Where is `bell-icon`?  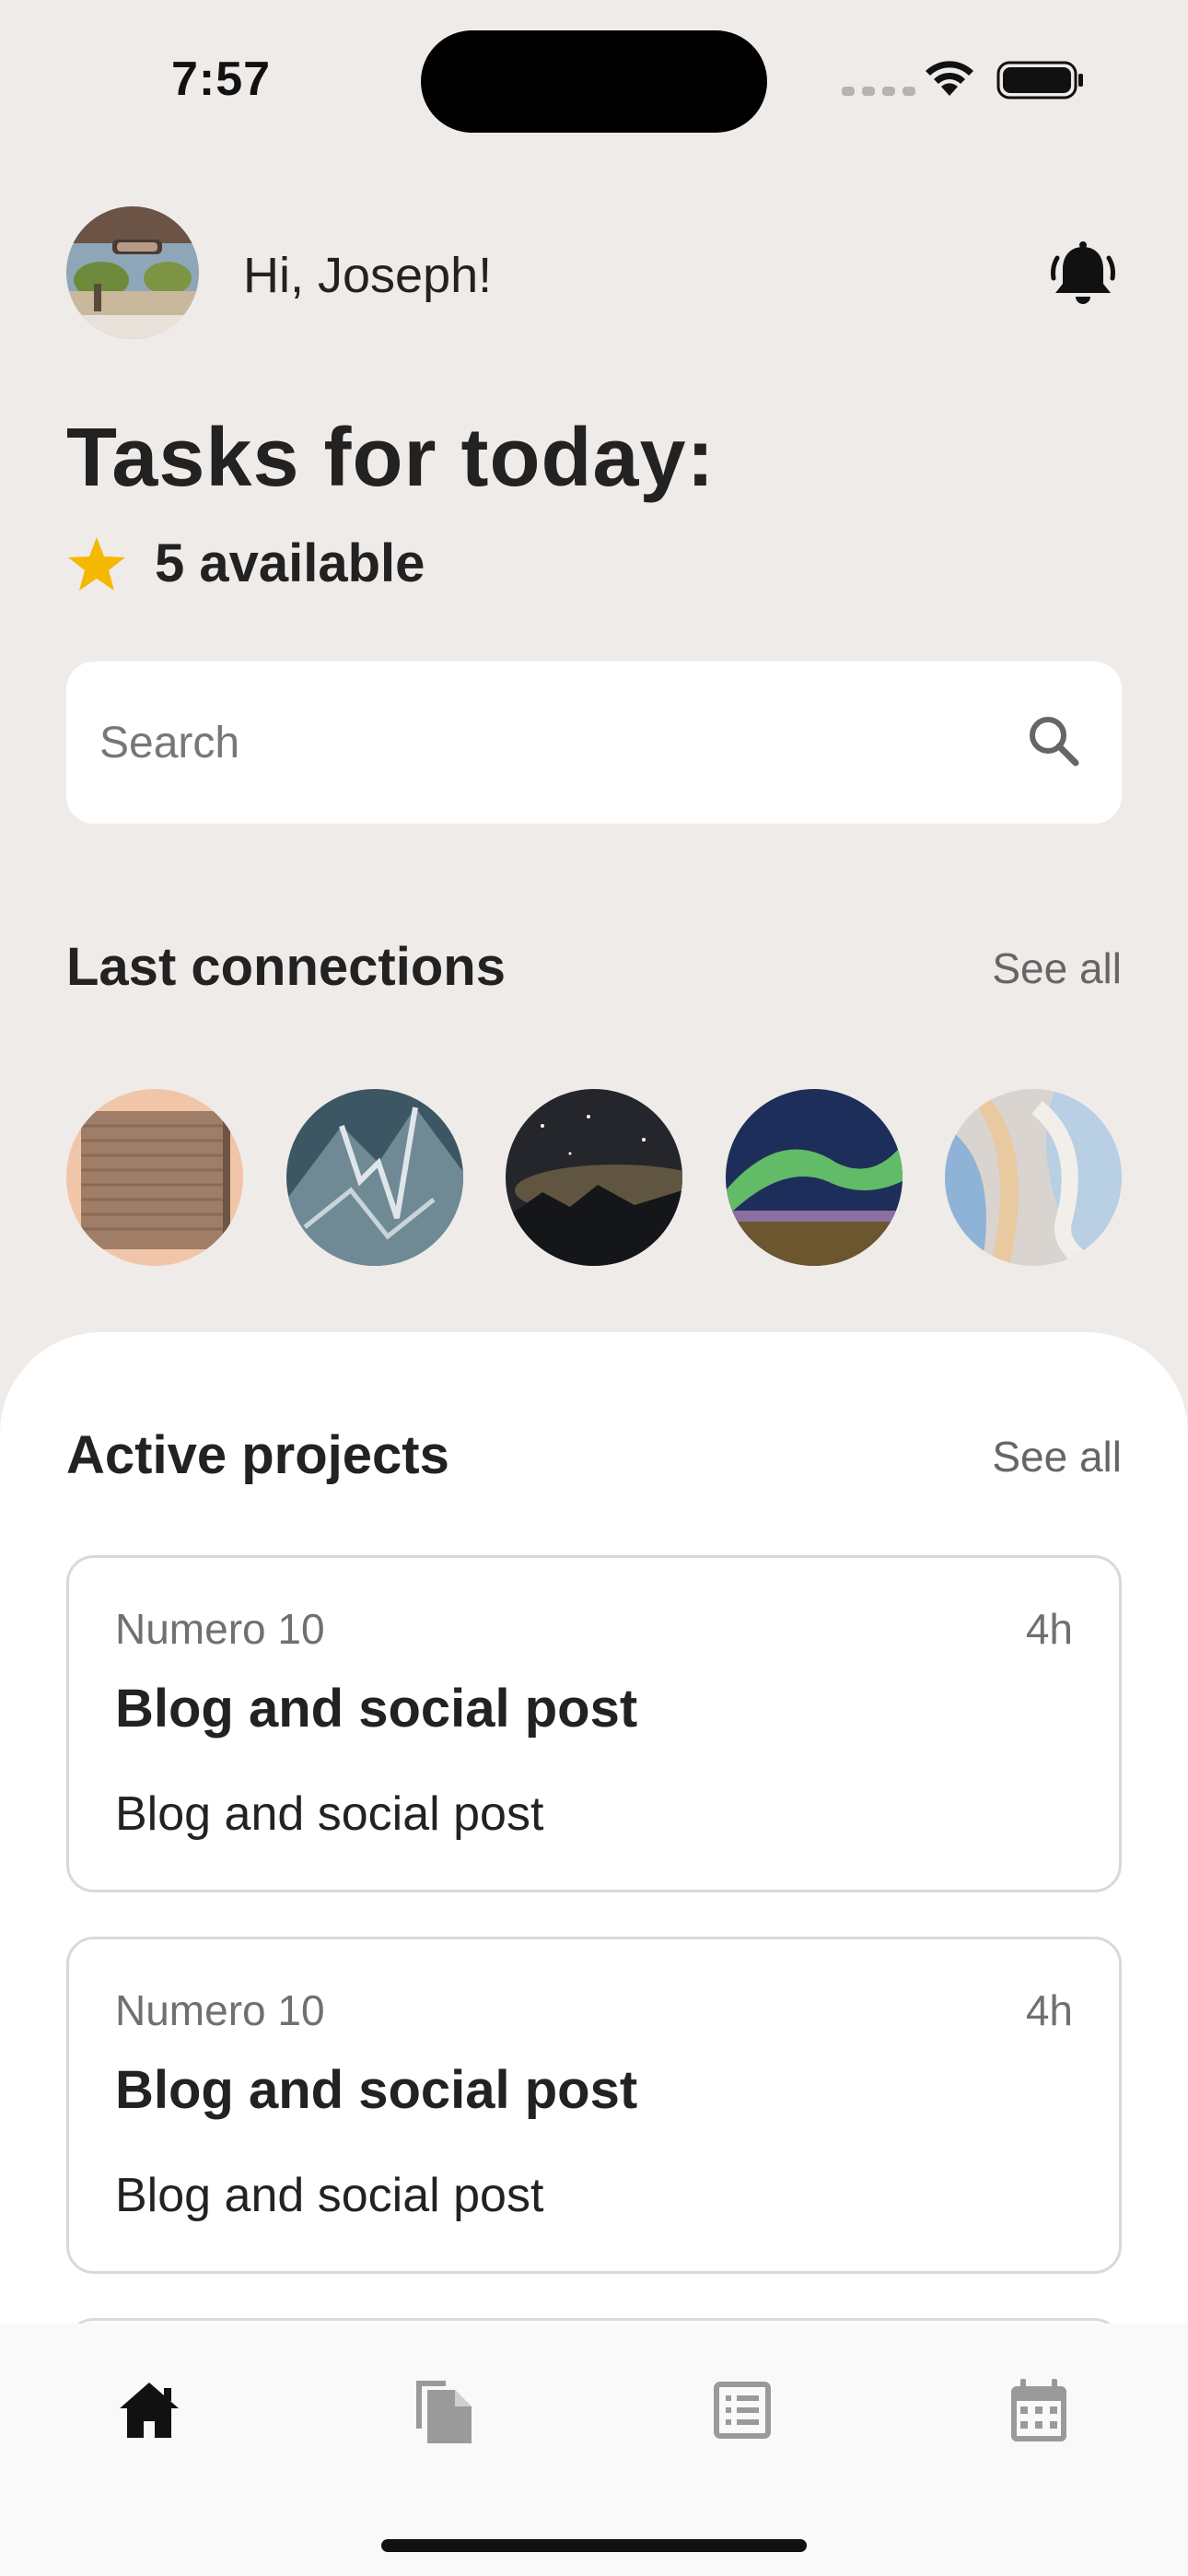
bell-icon is located at coordinates (1083, 274).